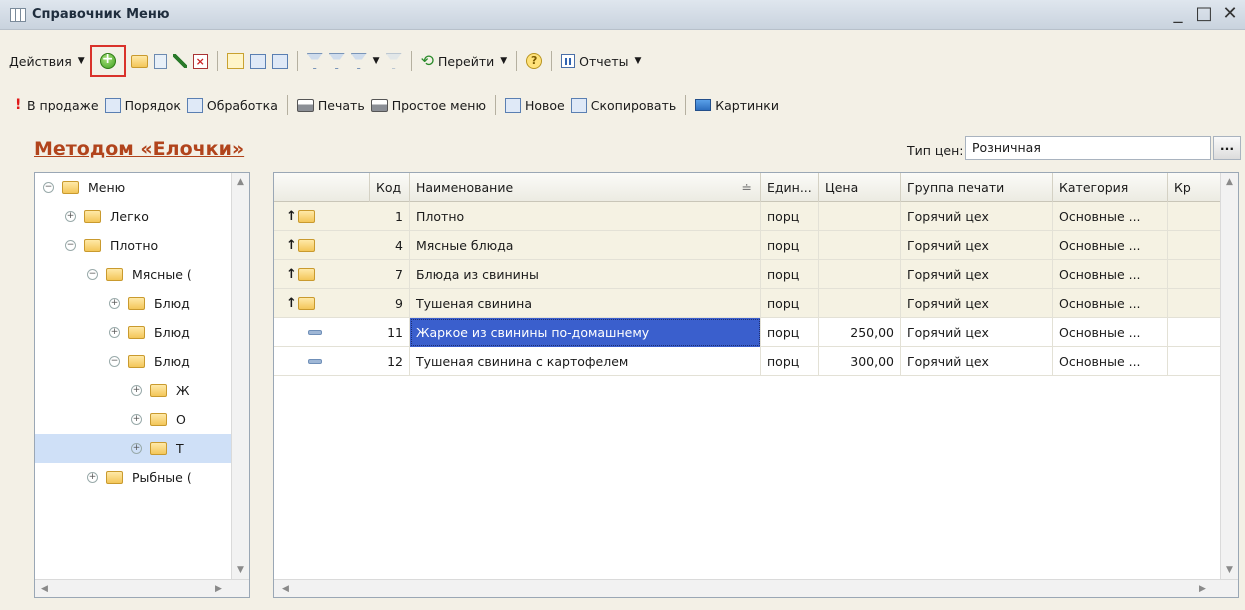  What do you see at coordinates (756, 588) in the screenshot?
I see `table-horizontal-scrollbar: ◀ ▶` at bounding box center [756, 588].